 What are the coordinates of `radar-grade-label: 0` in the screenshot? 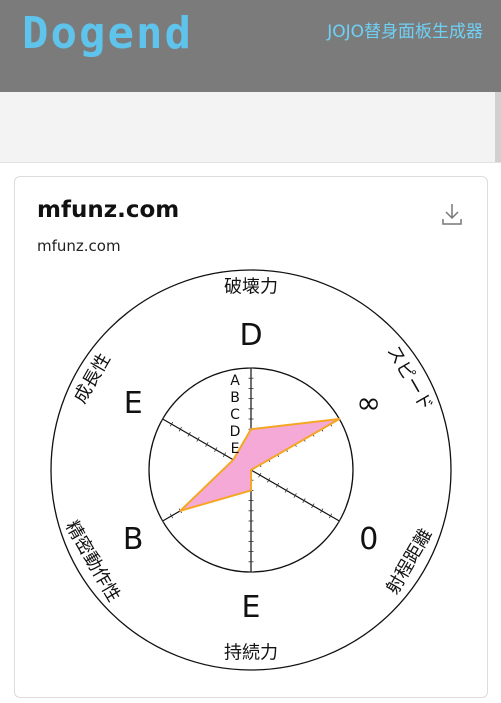 It's located at (368, 539).